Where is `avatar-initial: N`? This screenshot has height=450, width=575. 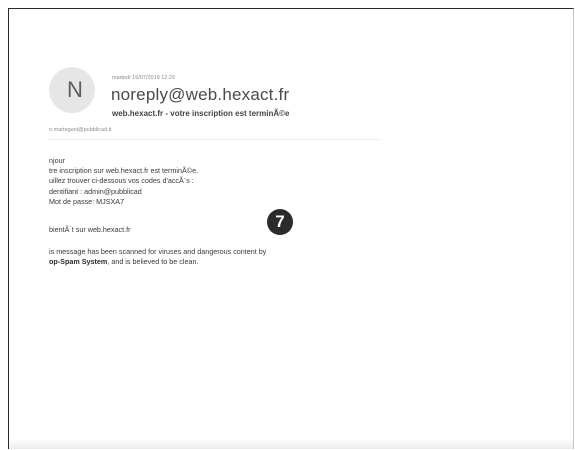
avatar-initial: N is located at coordinates (75, 89).